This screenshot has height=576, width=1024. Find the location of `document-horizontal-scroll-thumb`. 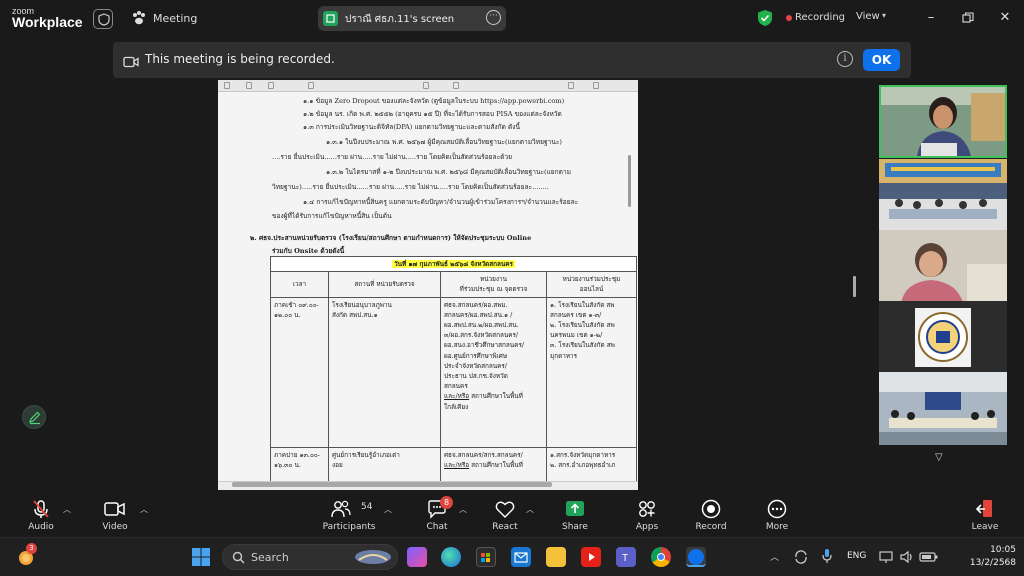

document-horizontal-scroll-thumb is located at coordinates (392, 484).